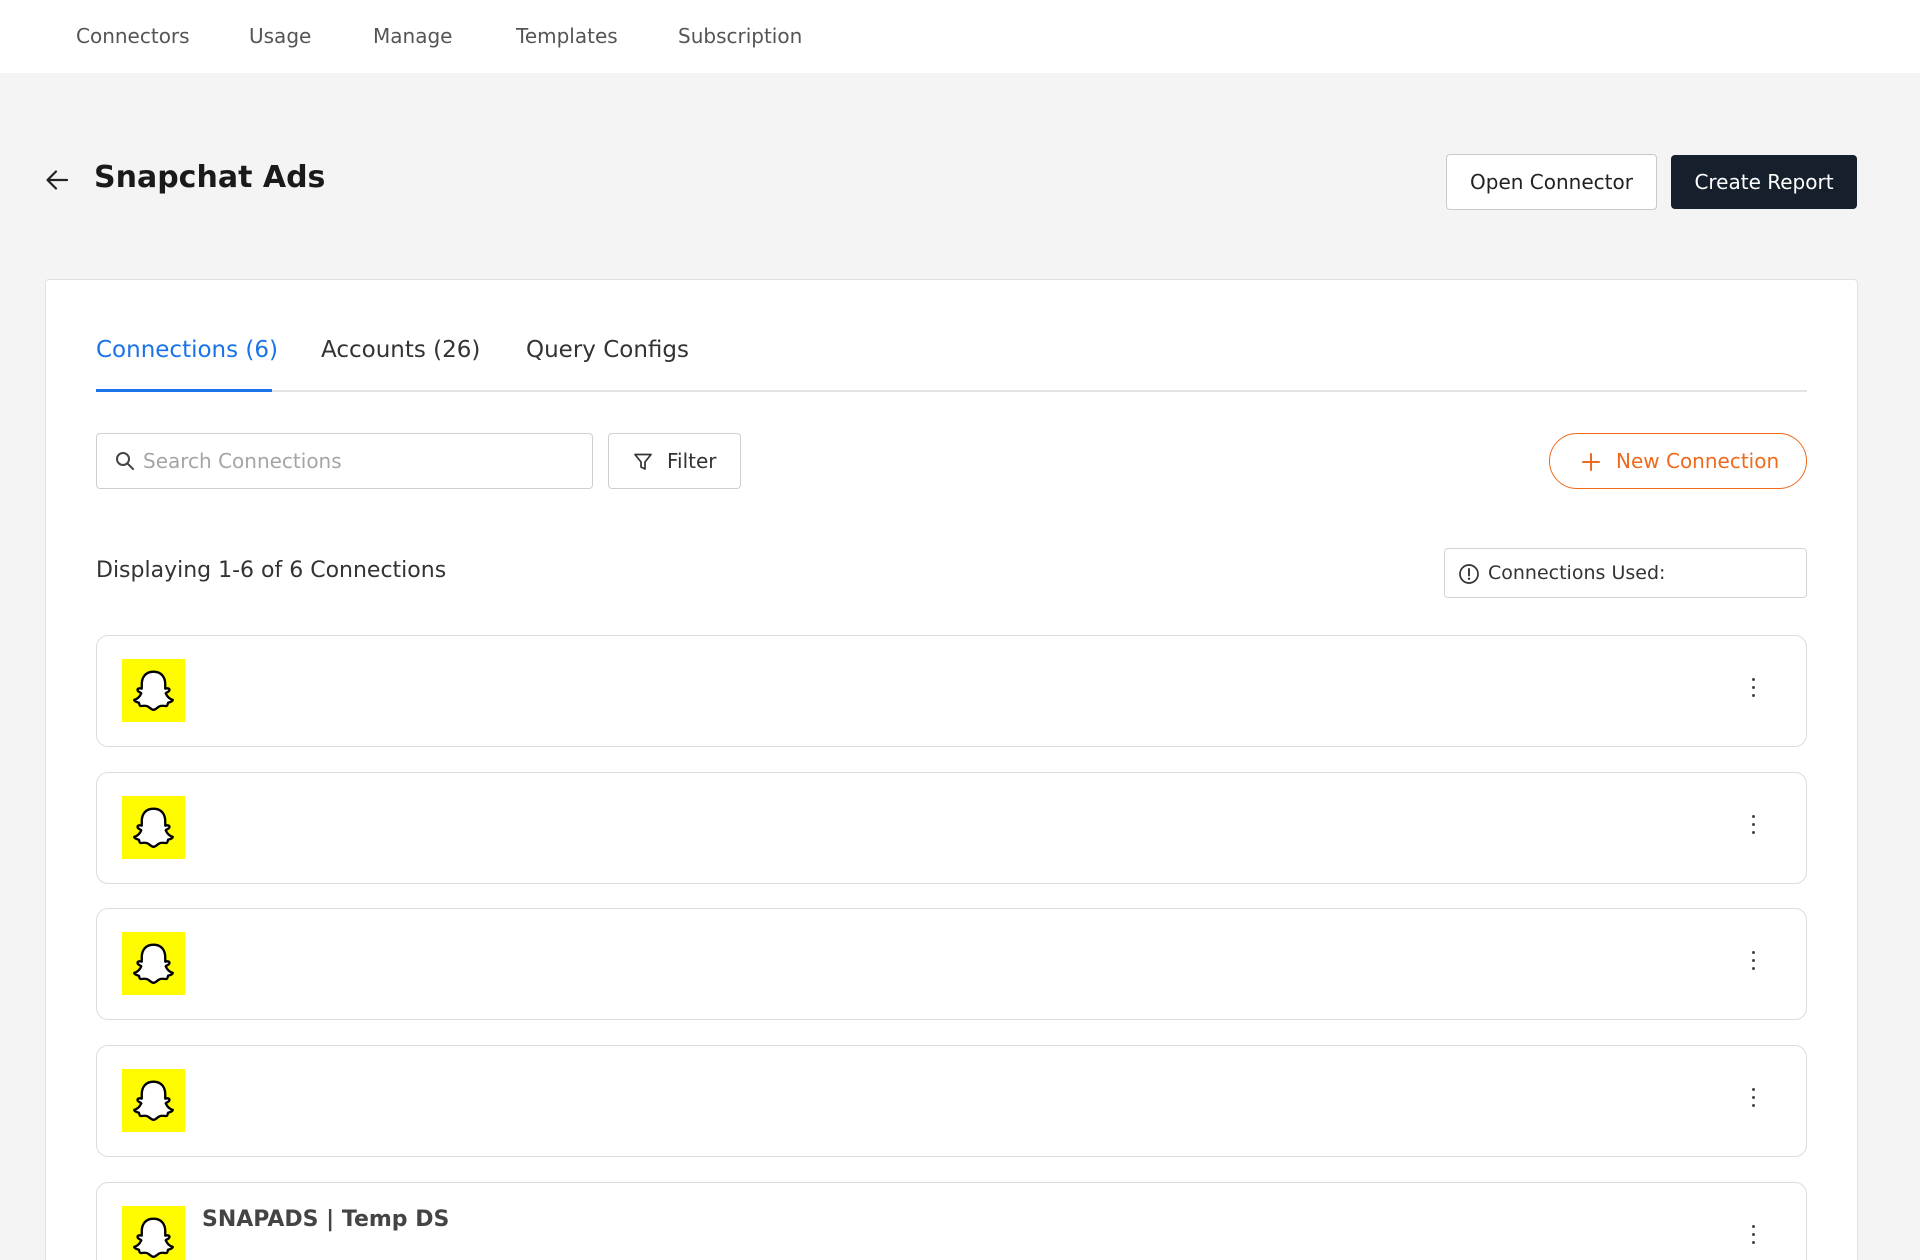 This screenshot has width=1920, height=1260. I want to click on new-connection-button: New Connection, so click(1678, 461).